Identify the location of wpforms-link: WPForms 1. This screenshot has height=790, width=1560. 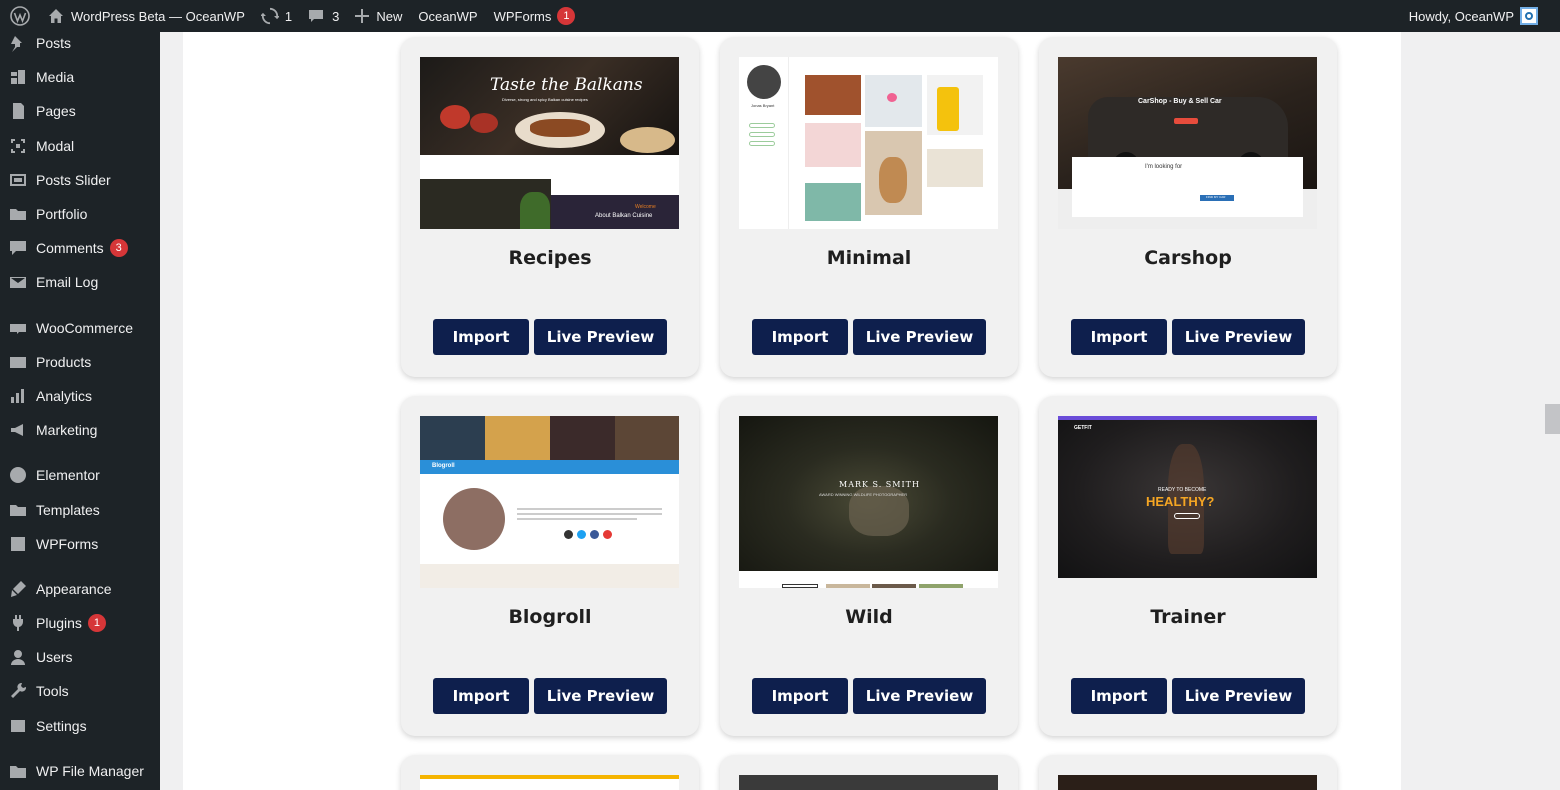
(535, 16).